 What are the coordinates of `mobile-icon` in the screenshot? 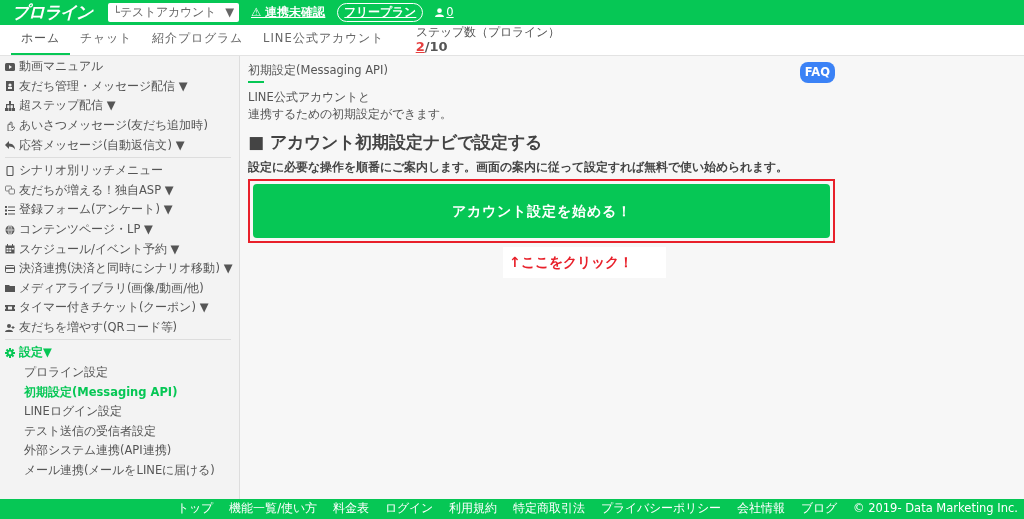 It's located at (10, 170).